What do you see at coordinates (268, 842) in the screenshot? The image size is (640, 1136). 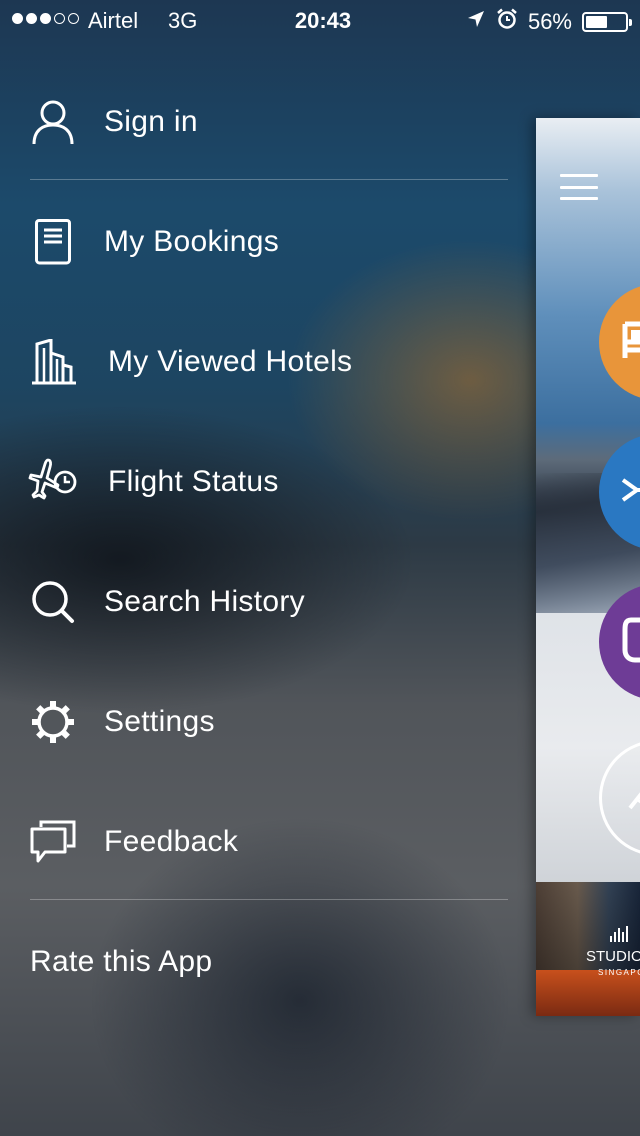 I see `menu-item-feedback: Feedback` at bounding box center [268, 842].